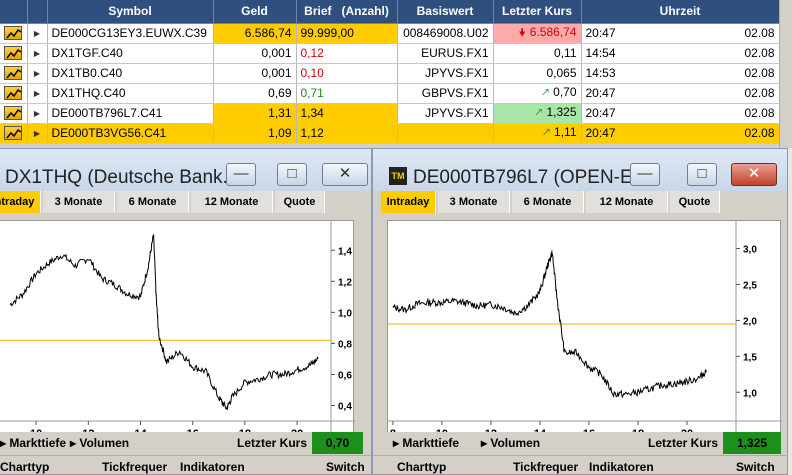  Describe the element at coordinates (398, 176) in the screenshot. I see `app-logo-icon: TM` at that location.